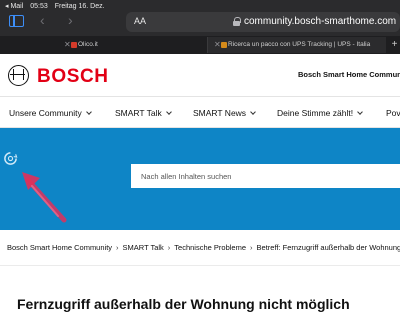  What do you see at coordinates (237, 21) in the screenshot?
I see `lock-icon` at bounding box center [237, 21].